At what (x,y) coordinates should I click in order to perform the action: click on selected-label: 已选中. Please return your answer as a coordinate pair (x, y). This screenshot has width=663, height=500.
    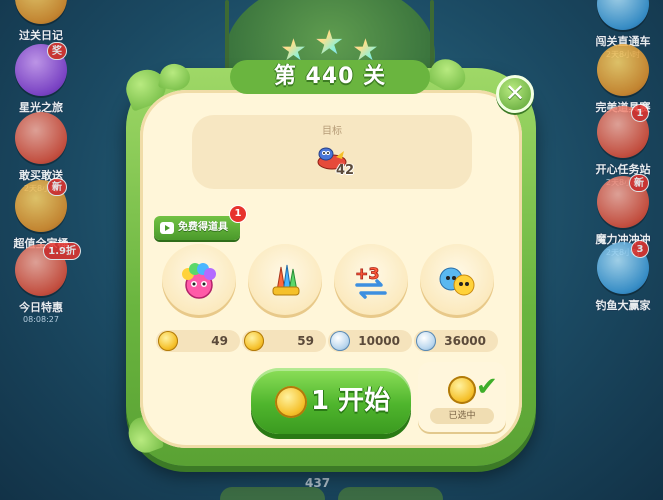
    Looking at the image, I should click on (462, 416).